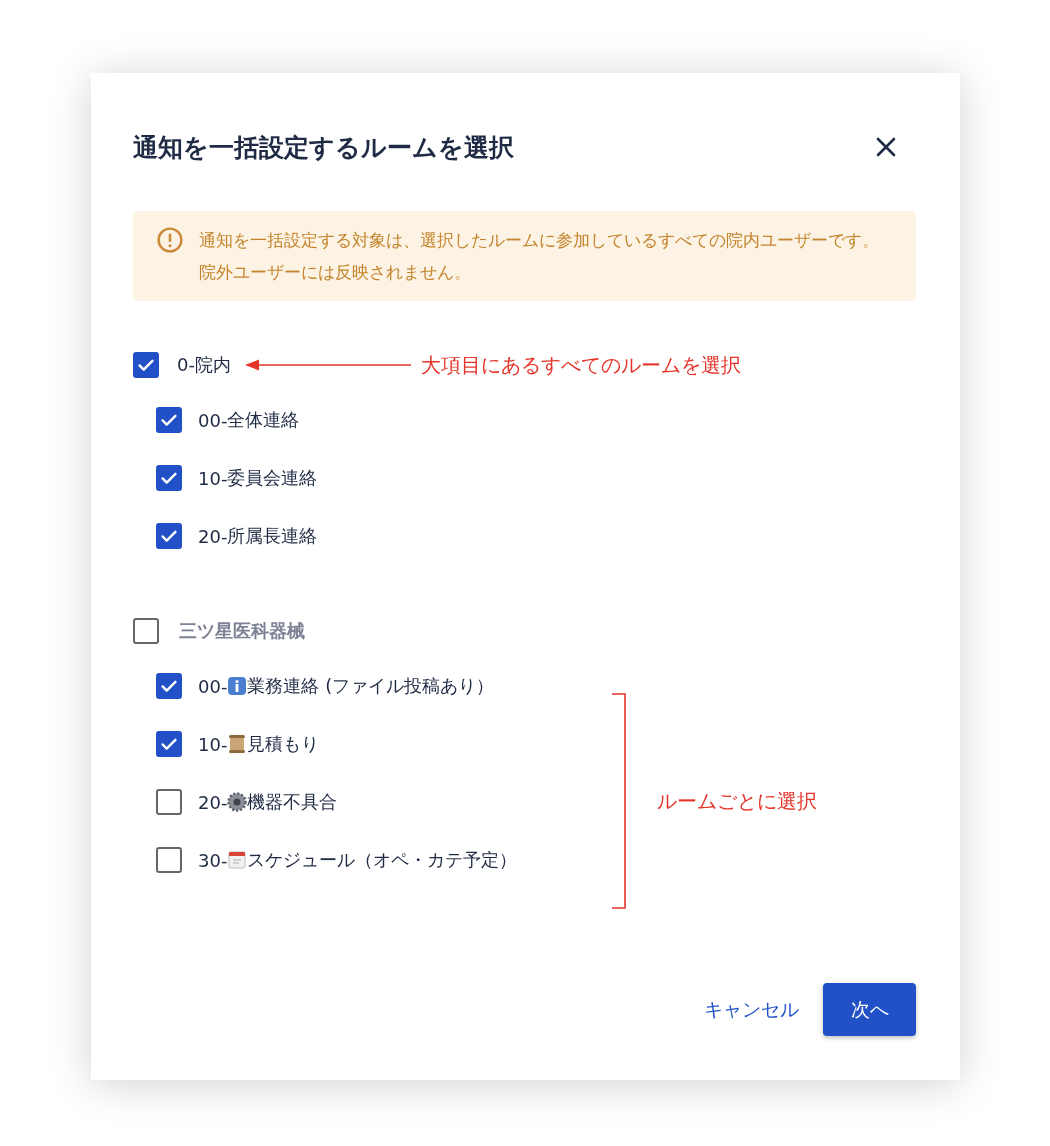 The height and width of the screenshot is (1146, 1050). I want to click on info-icon, so click(237, 686).